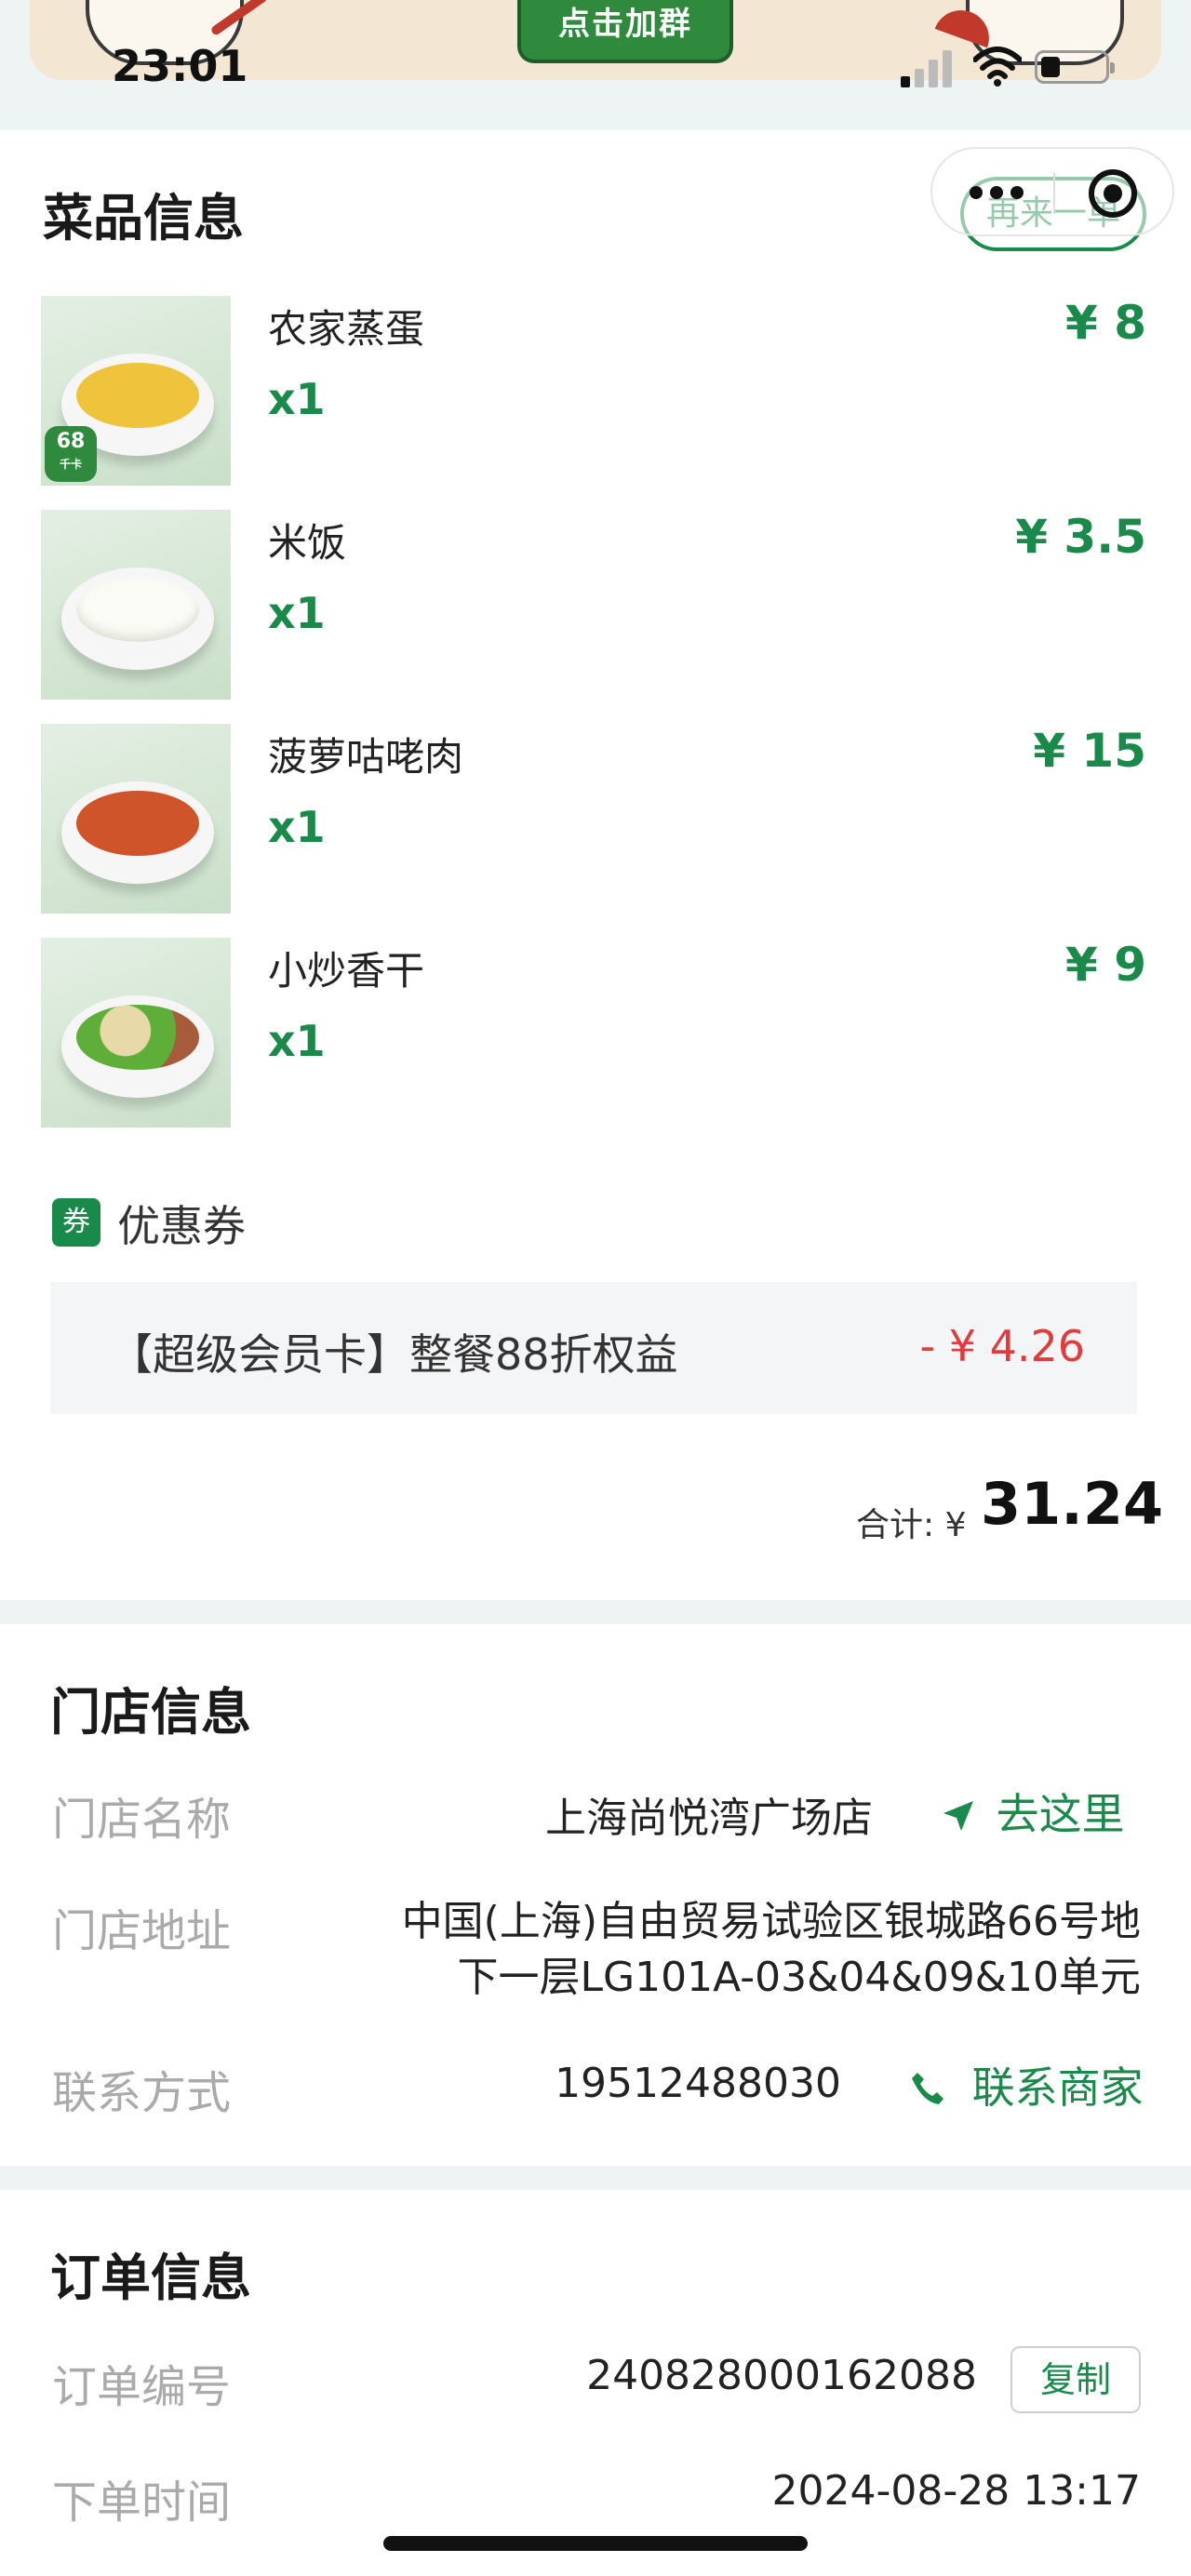 Image resolution: width=1191 pixels, height=2576 pixels. Describe the element at coordinates (346, 329) in the screenshot. I see `dish-name: 农家蒸蛋` at that location.